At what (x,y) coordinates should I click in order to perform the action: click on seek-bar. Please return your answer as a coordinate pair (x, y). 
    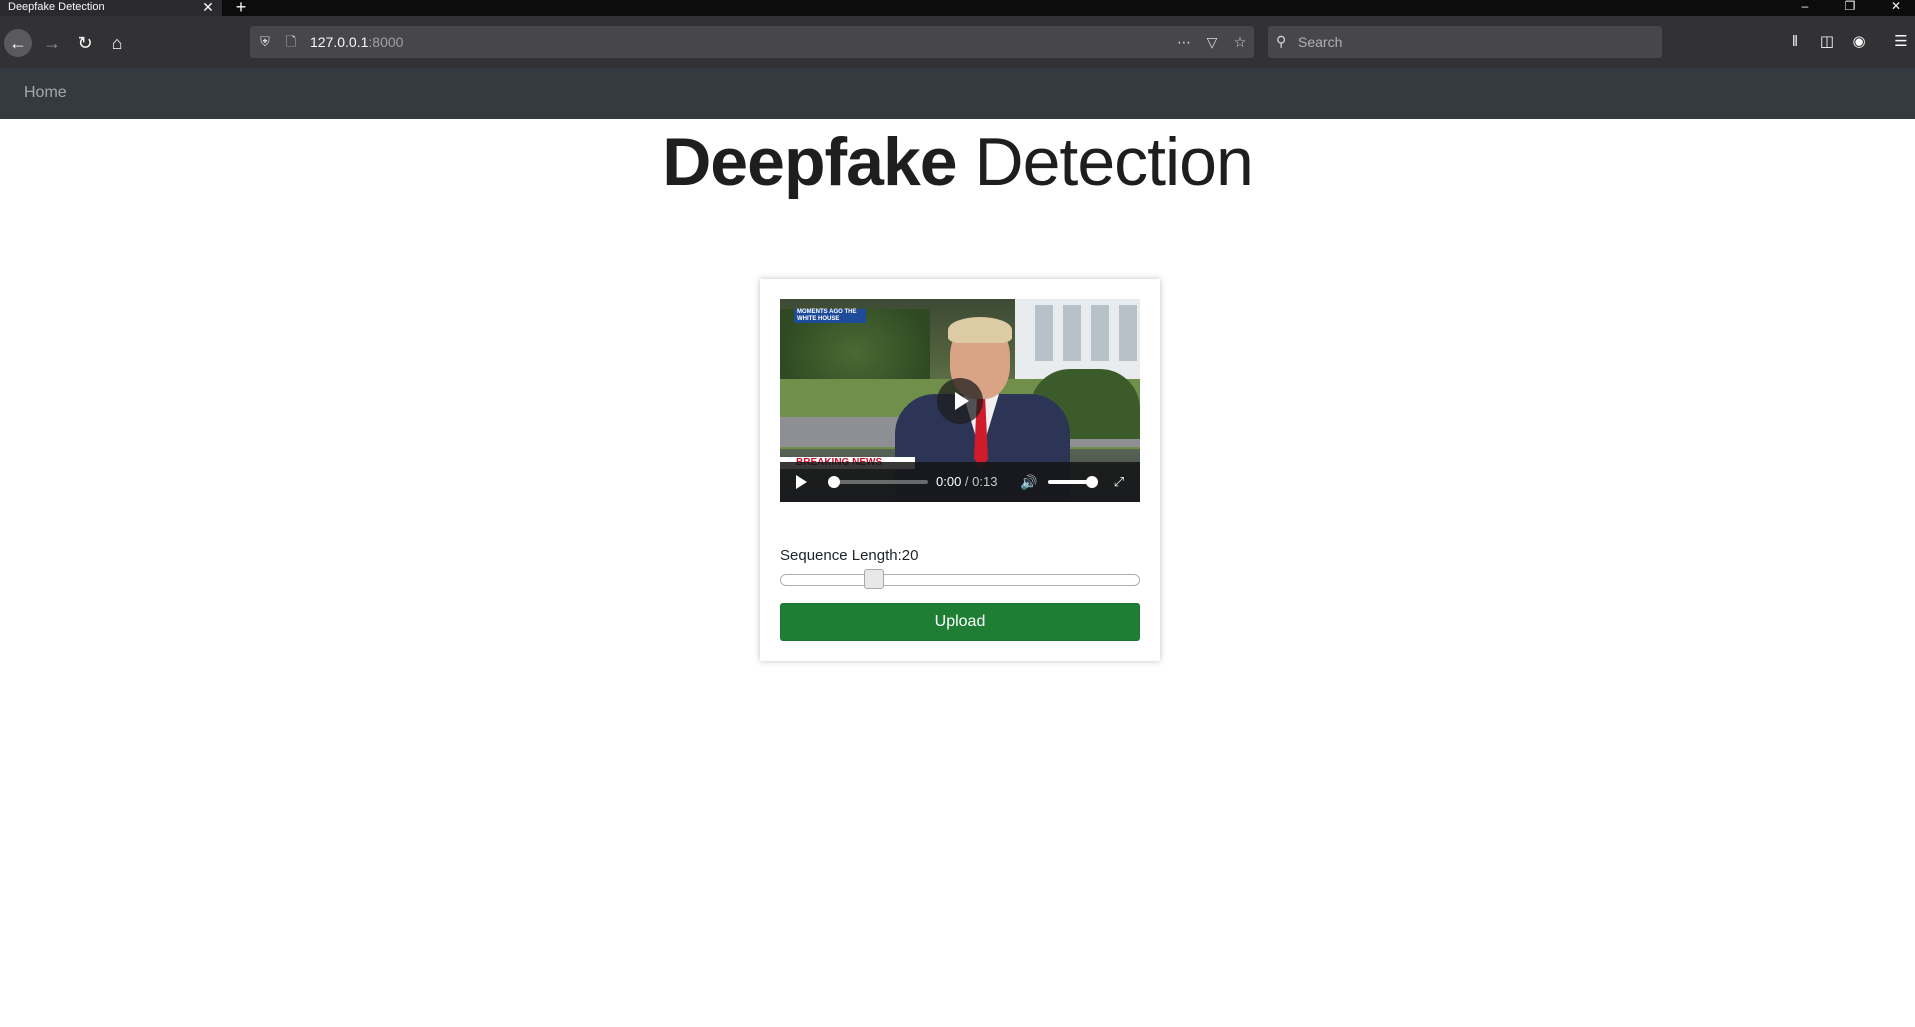
    Looking at the image, I should click on (878, 482).